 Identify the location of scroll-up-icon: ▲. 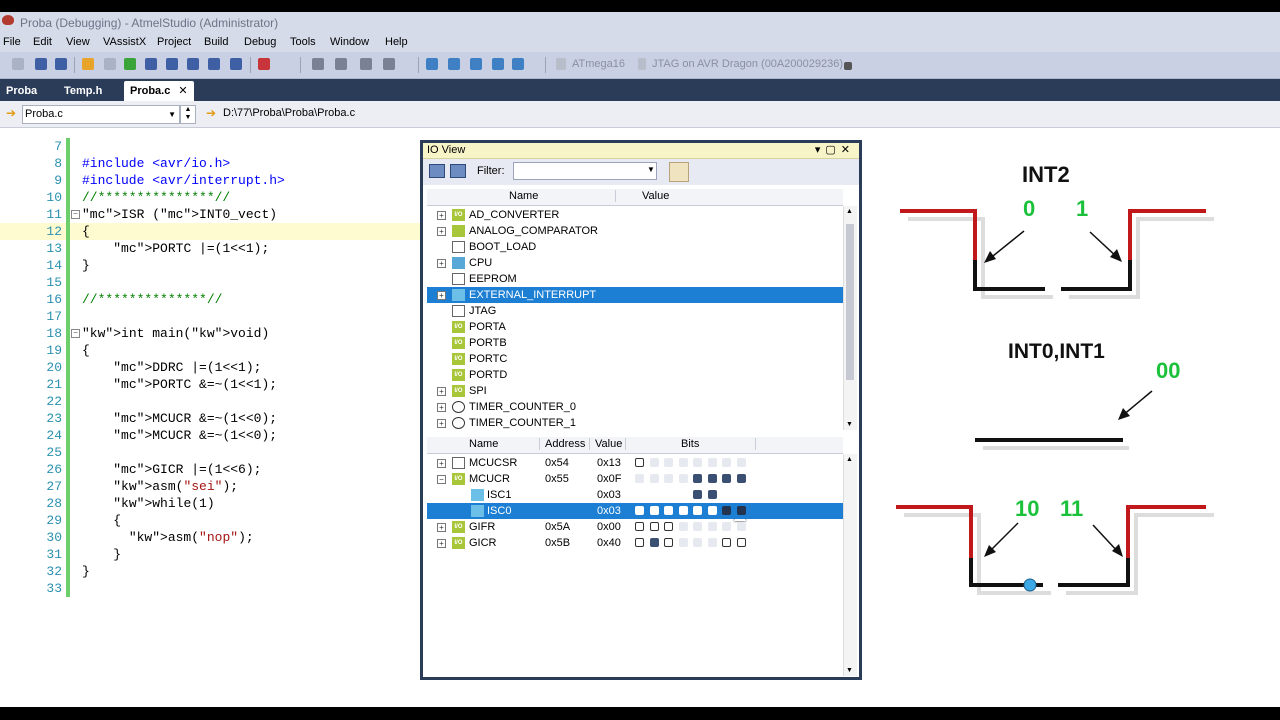
(849, 459).